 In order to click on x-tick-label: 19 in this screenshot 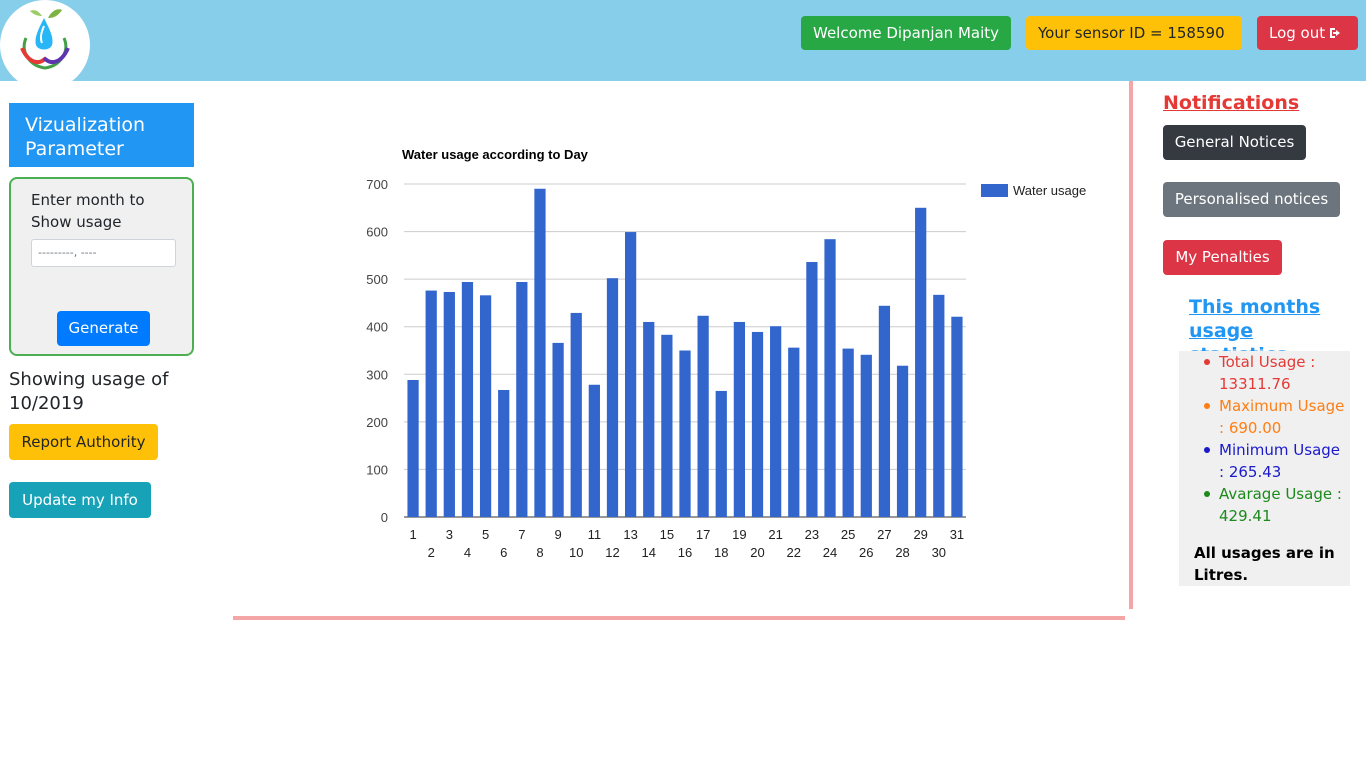, I will do `click(739, 534)`.